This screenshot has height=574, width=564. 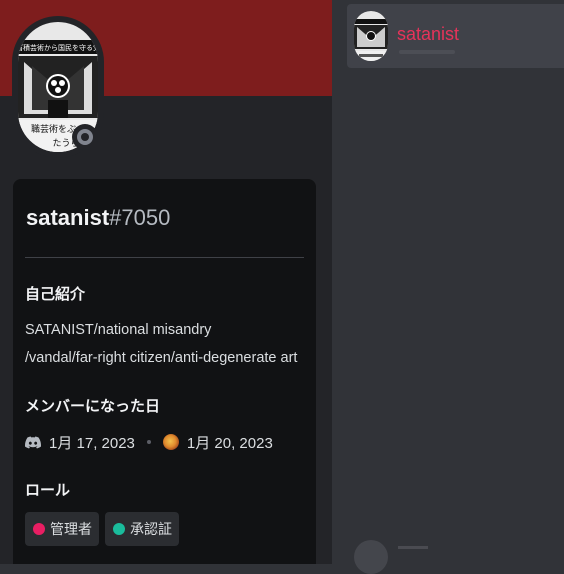 I want to click on avatar-caption-top: 蓄積芸術から国民を守る党, so click(x=58, y=47).